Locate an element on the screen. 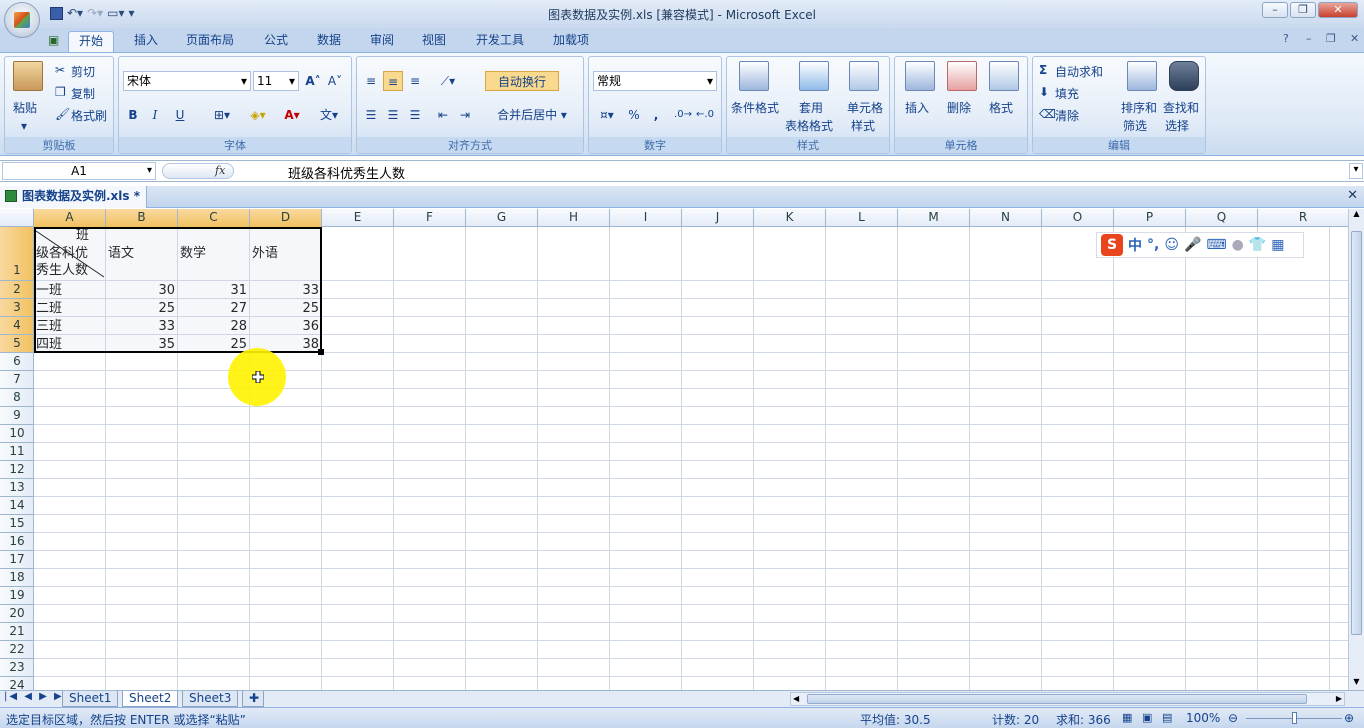 The image size is (1364, 728). clear-button: 清除 is located at coordinates (1067, 115).